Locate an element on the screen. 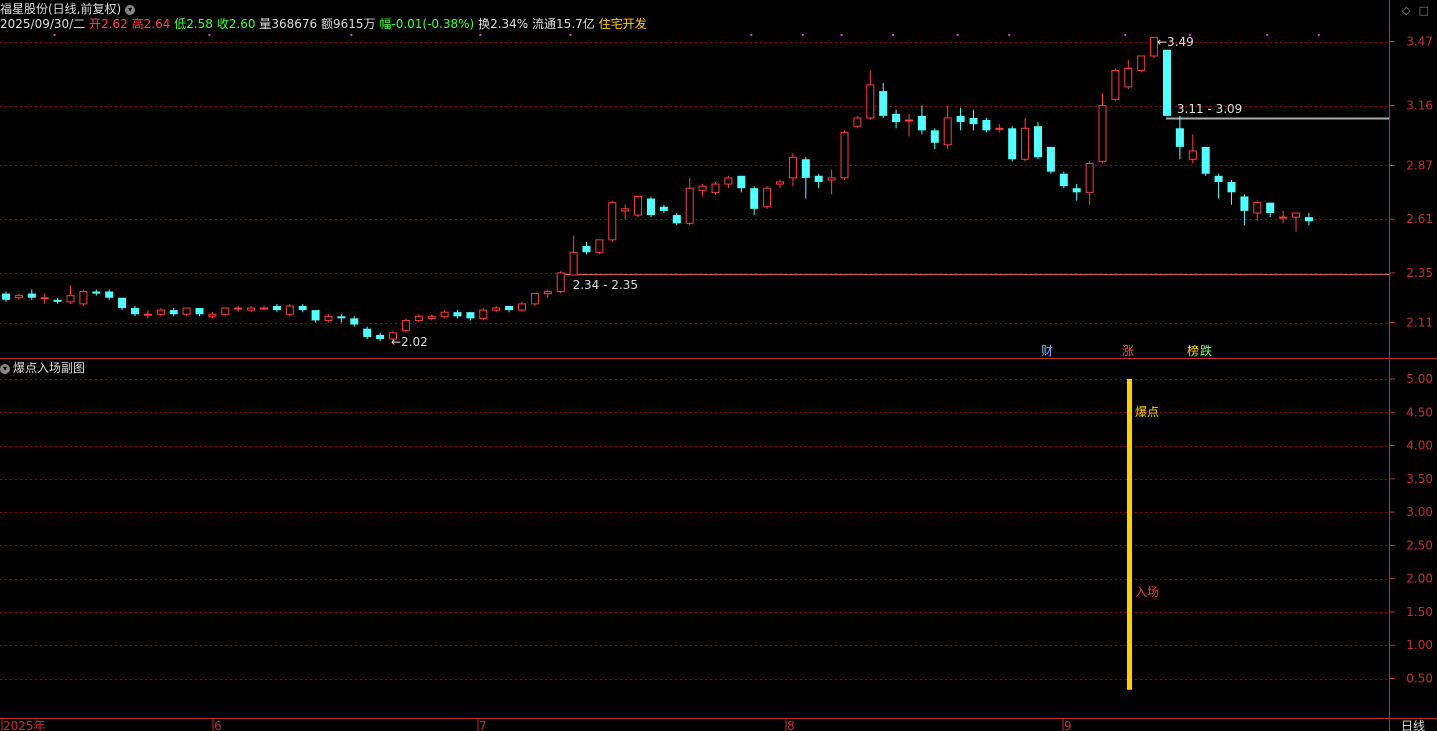 Image resolution: width=1437 pixels, height=731 pixels. event-tag: 财 is located at coordinates (1047, 351).